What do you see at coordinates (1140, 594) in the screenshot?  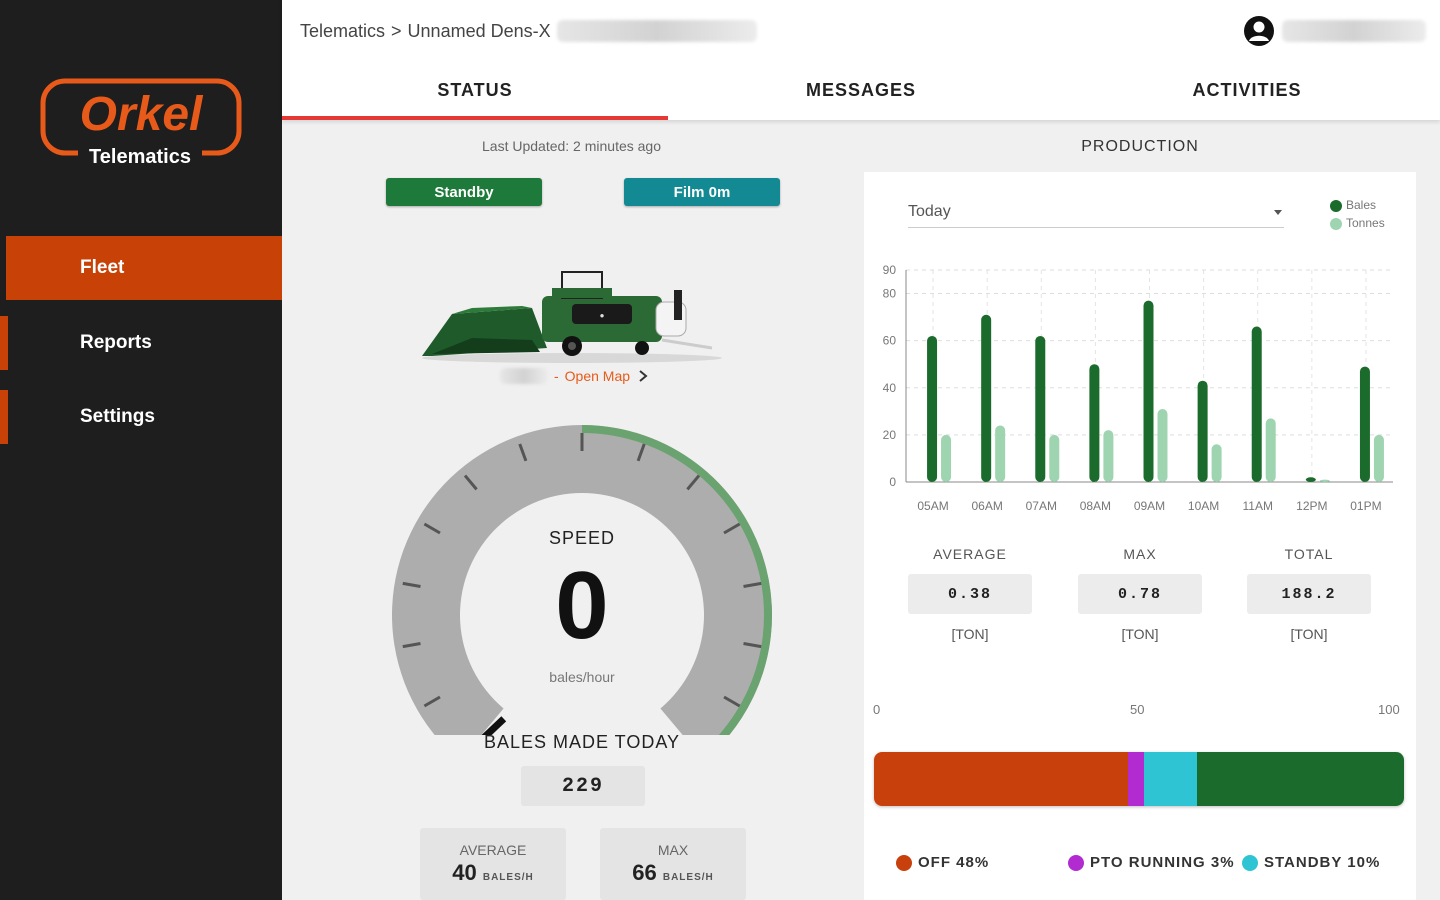 I see `summary-max-value: 0.78` at bounding box center [1140, 594].